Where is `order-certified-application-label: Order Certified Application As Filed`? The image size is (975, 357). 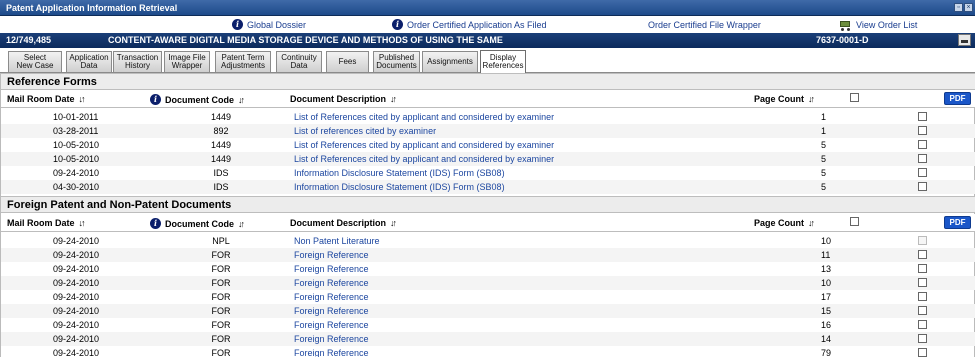
order-certified-application-label: Order Certified Application As Filed is located at coordinates (477, 24).